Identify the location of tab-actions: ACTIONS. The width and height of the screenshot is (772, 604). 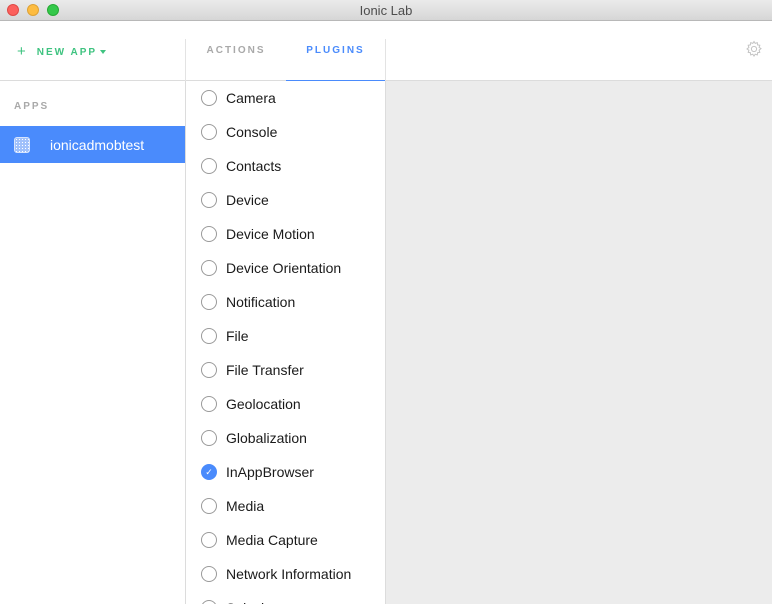
(236, 50).